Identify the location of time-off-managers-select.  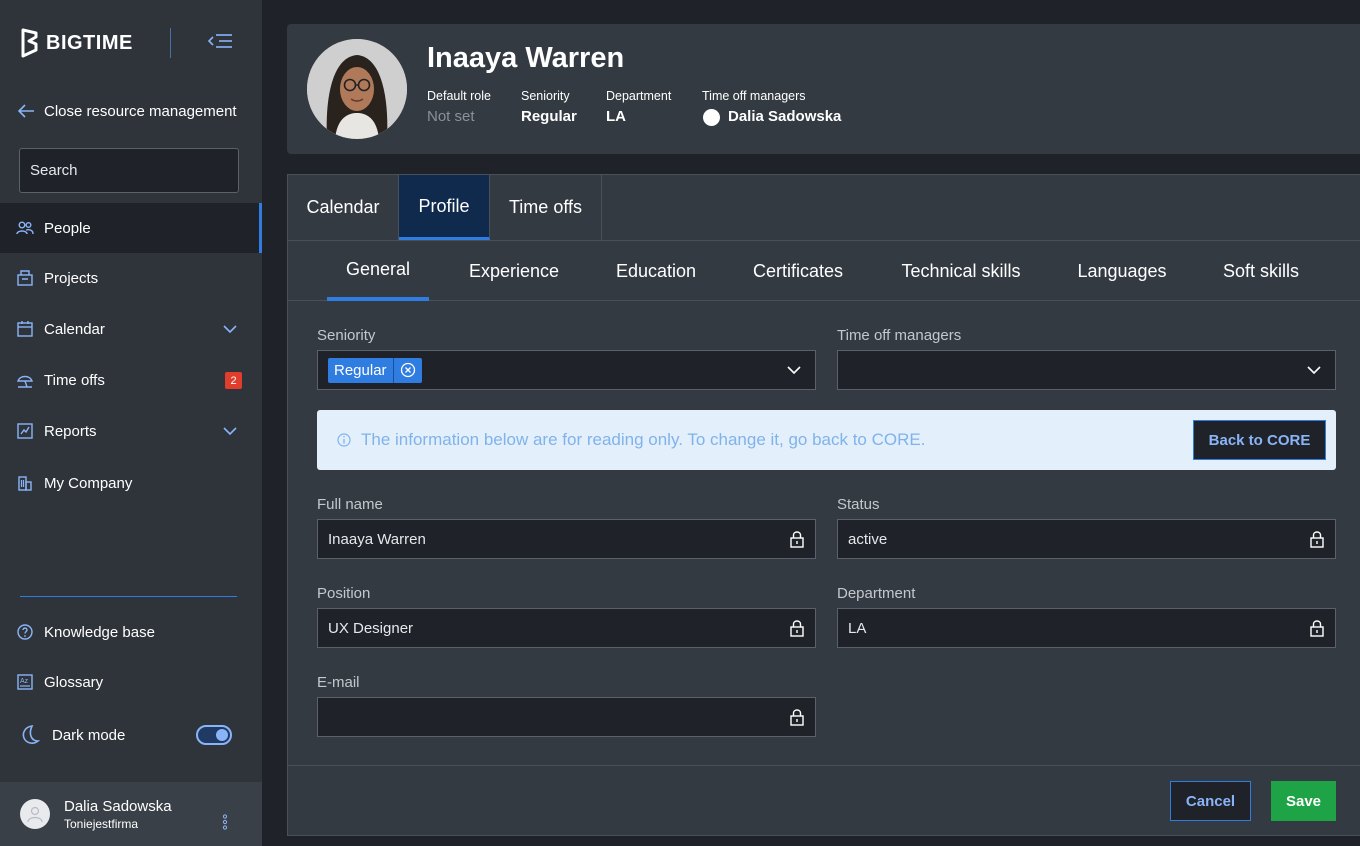
(1086, 370).